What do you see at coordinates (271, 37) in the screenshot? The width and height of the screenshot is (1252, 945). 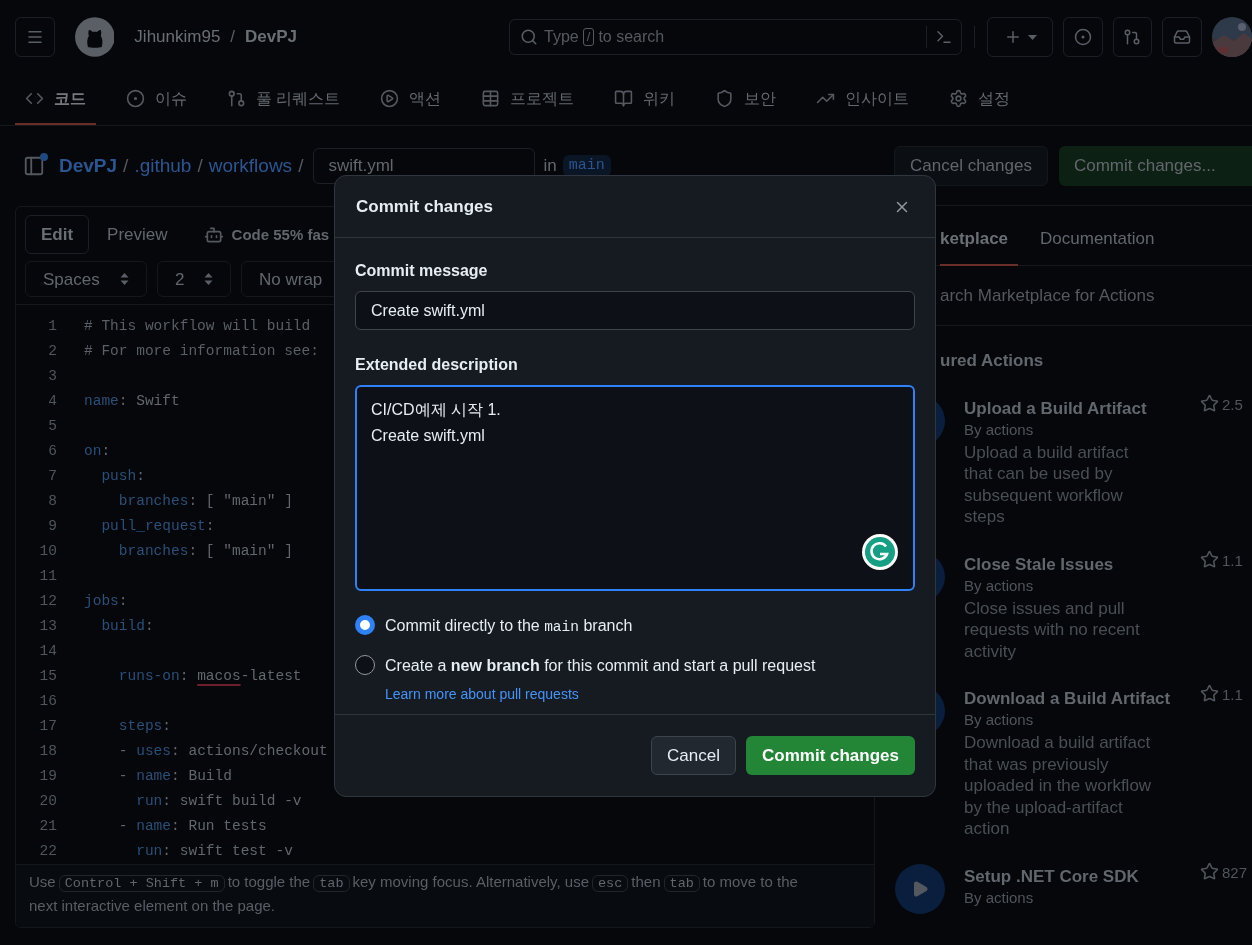 I see `repo-name: DevPJ` at bounding box center [271, 37].